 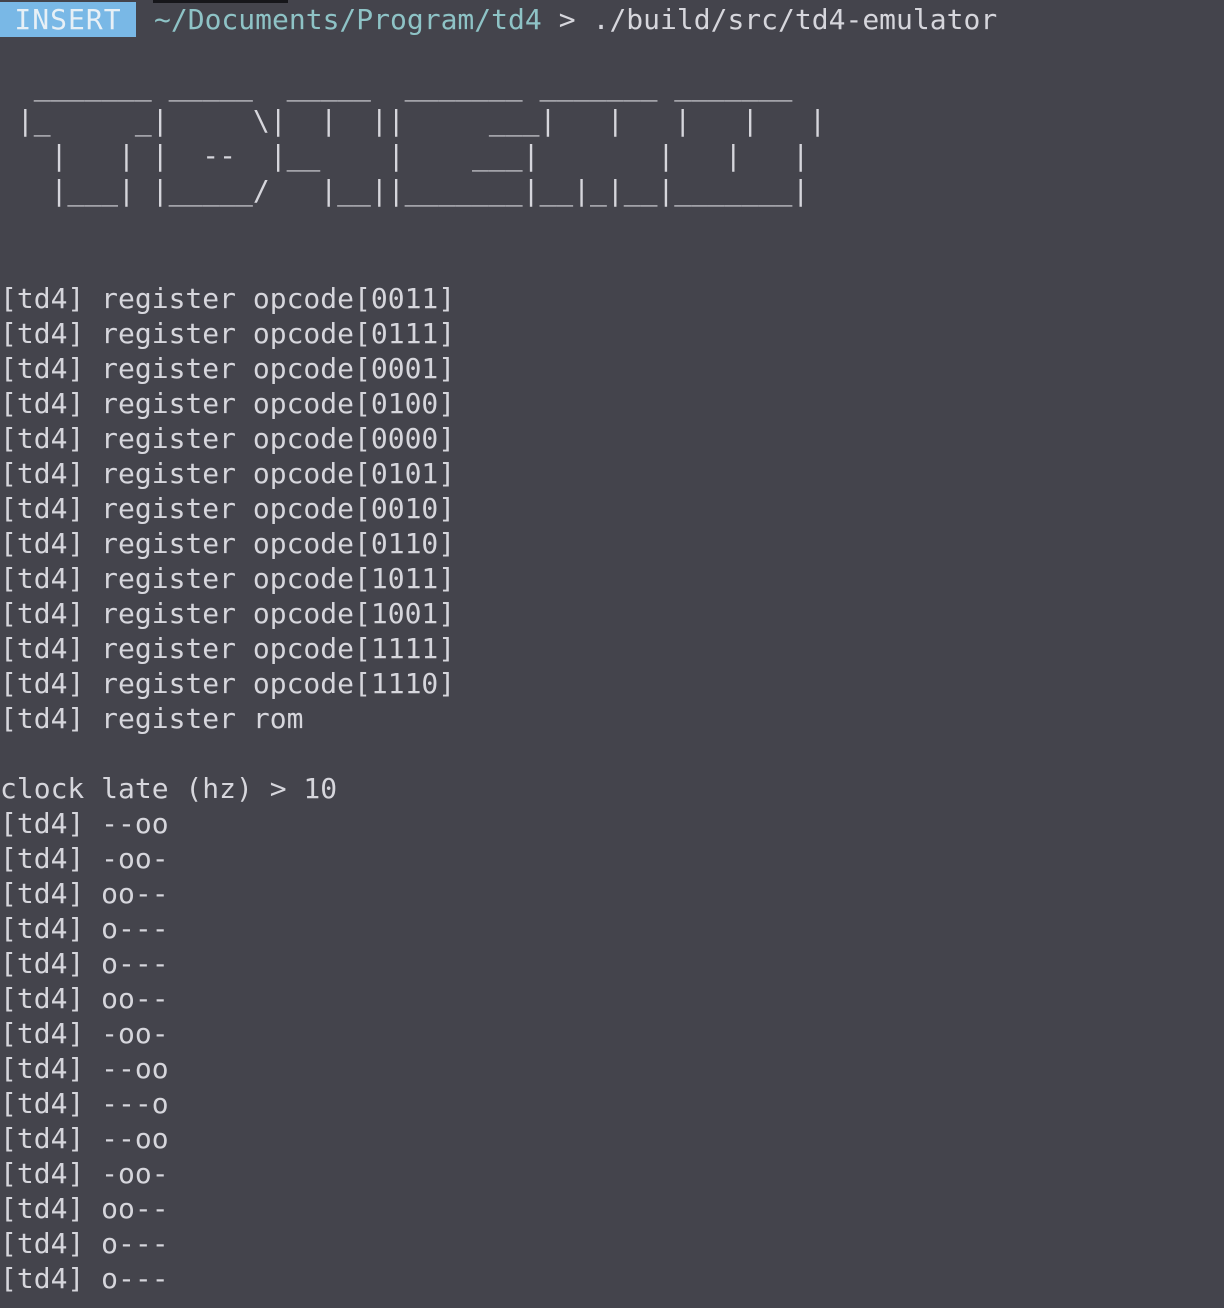 What do you see at coordinates (228, 473) in the screenshot?
I see `register-line: [td4] register opcode[0101]` at bounding box center [228, 473].